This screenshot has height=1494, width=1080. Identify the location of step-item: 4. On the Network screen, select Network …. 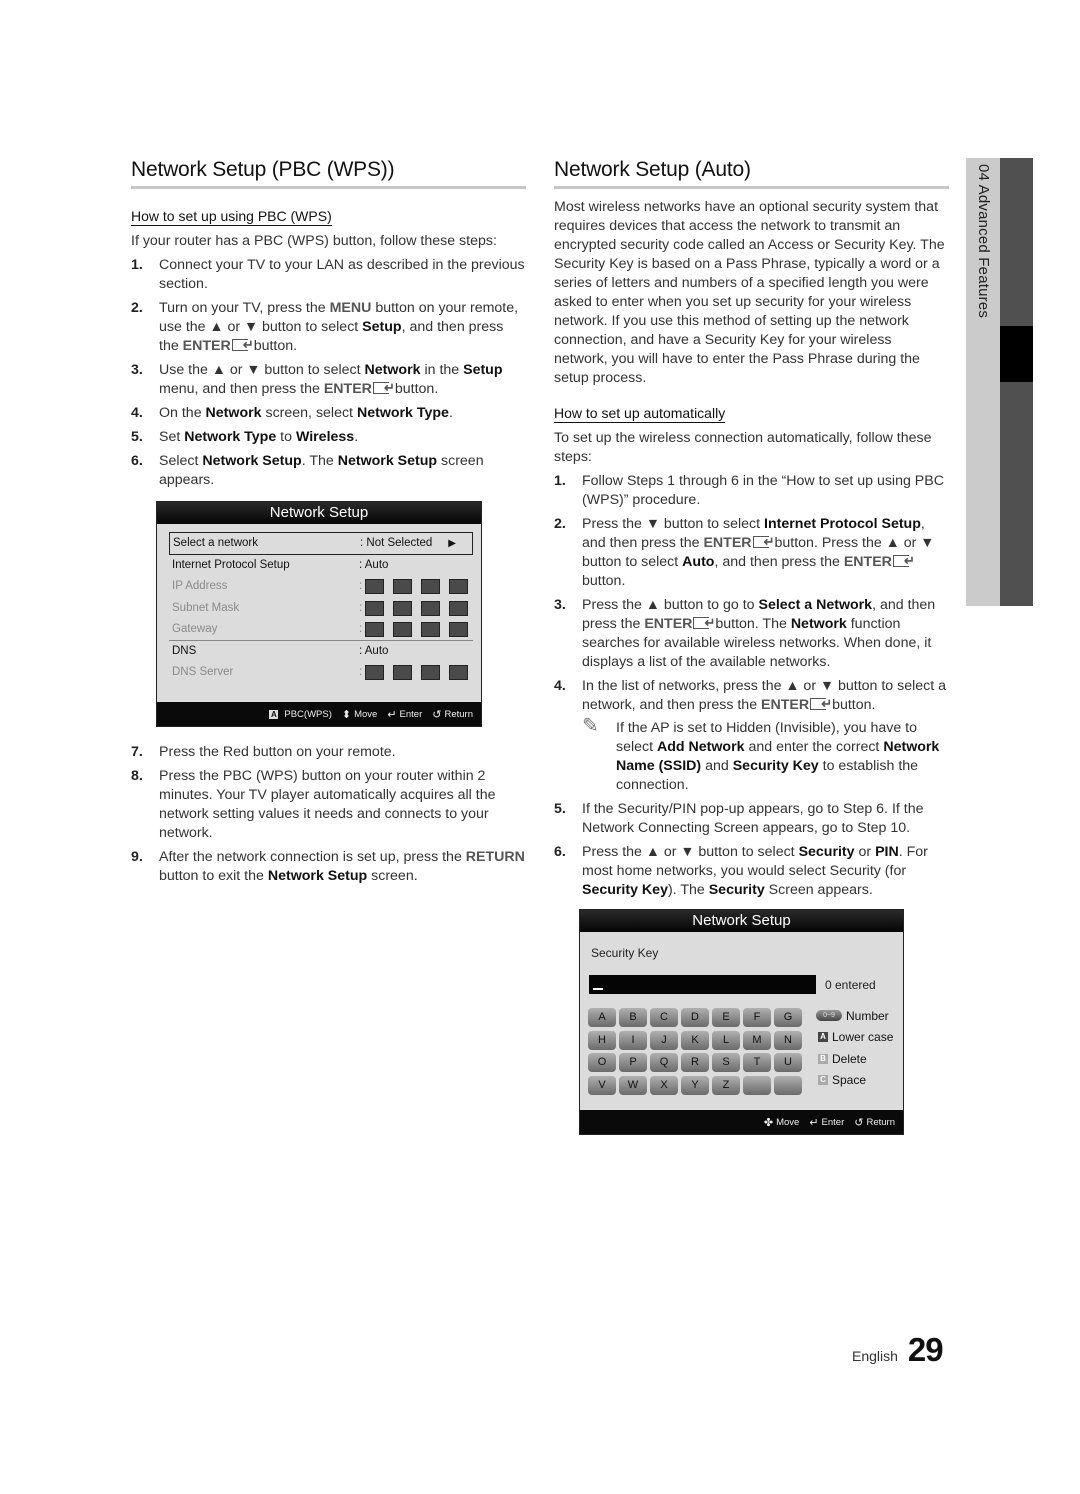
(292, 413).